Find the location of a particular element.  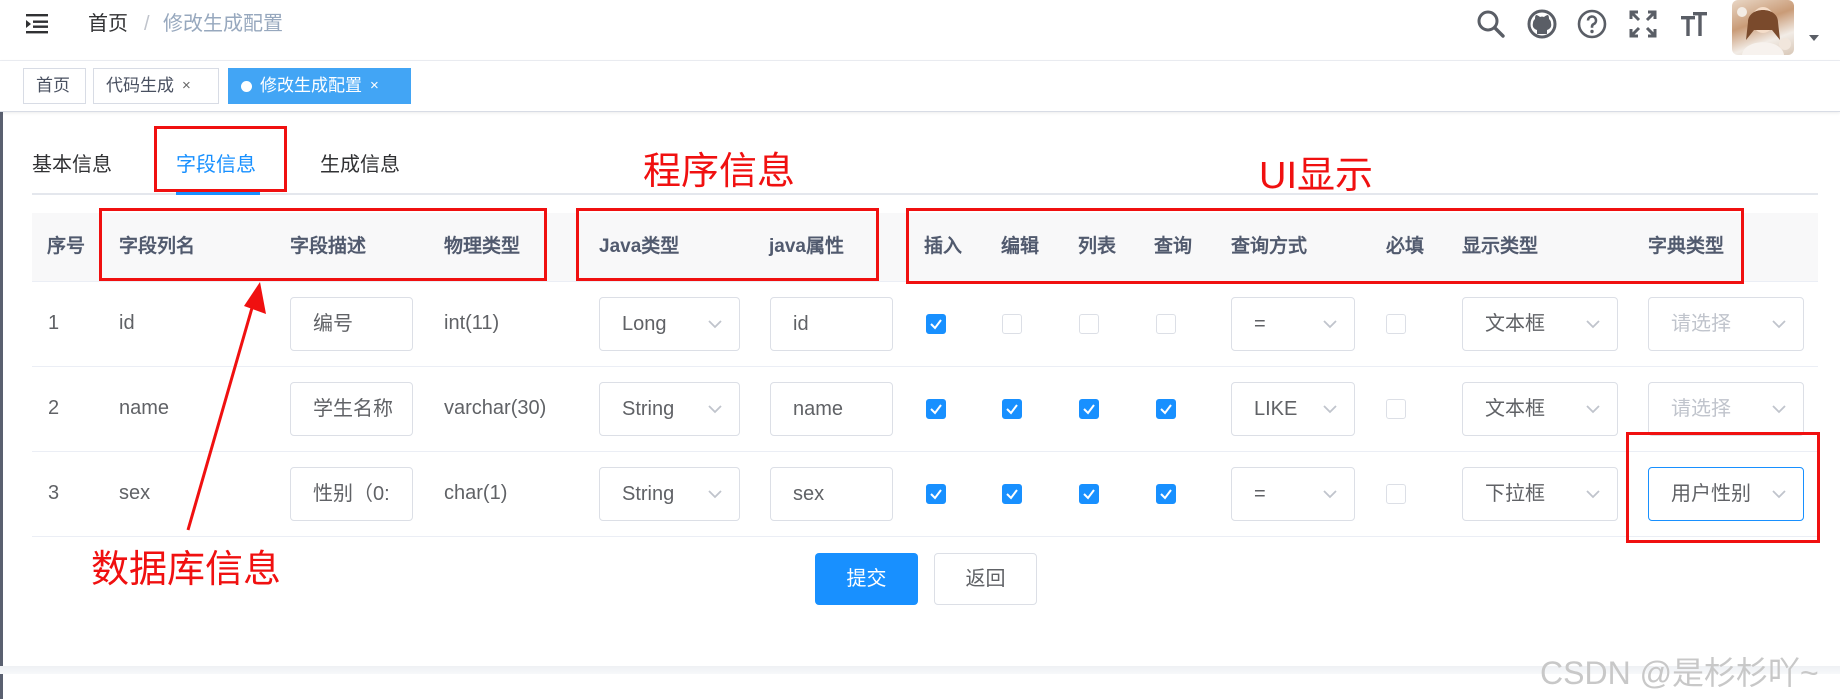

select-value: LIKE is located at coordinates (1276, 409).